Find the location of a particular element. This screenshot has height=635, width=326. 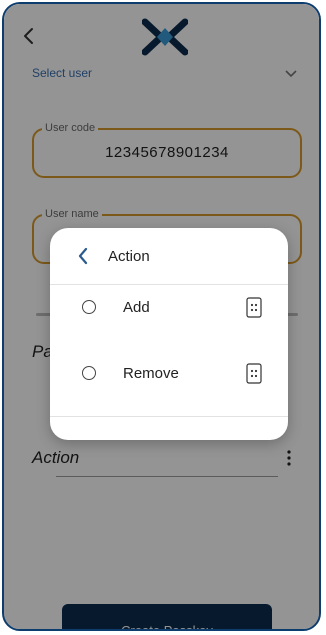

option-remove: Remove is located at coordinates (169, 374).